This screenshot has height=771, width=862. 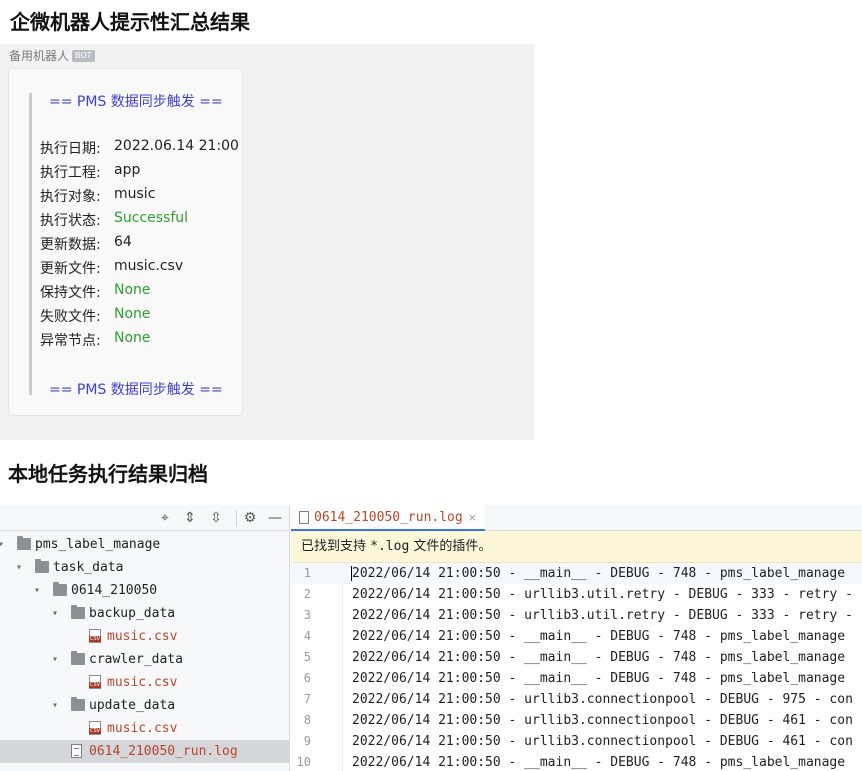 What do you see at coordinates (39, 56) in the screenshot?
I see `sender-name: 备用机器人` at bounding box center [39, 56].